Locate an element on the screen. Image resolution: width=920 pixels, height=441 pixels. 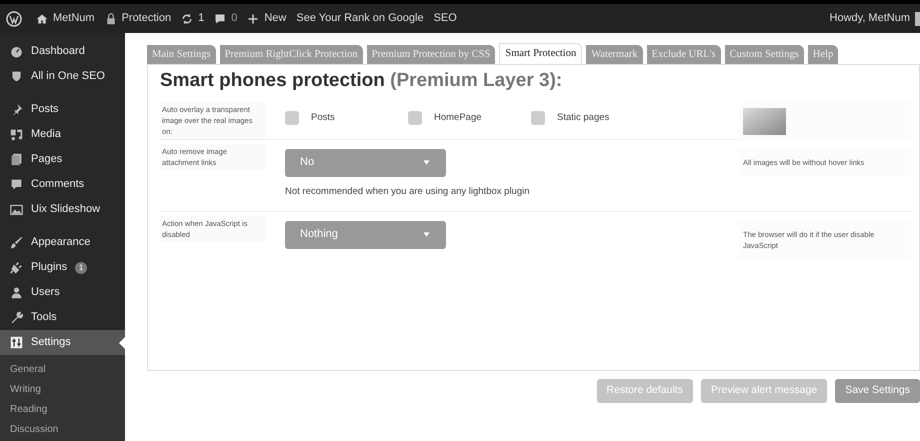
menu-item: Plugins 1 is located at coordinates (62, 267).